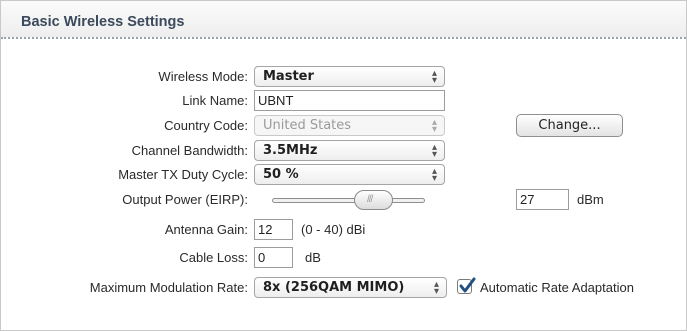  I want to click on cable-loss-row: Cable Loss: 0 dB, so click(344, 258).